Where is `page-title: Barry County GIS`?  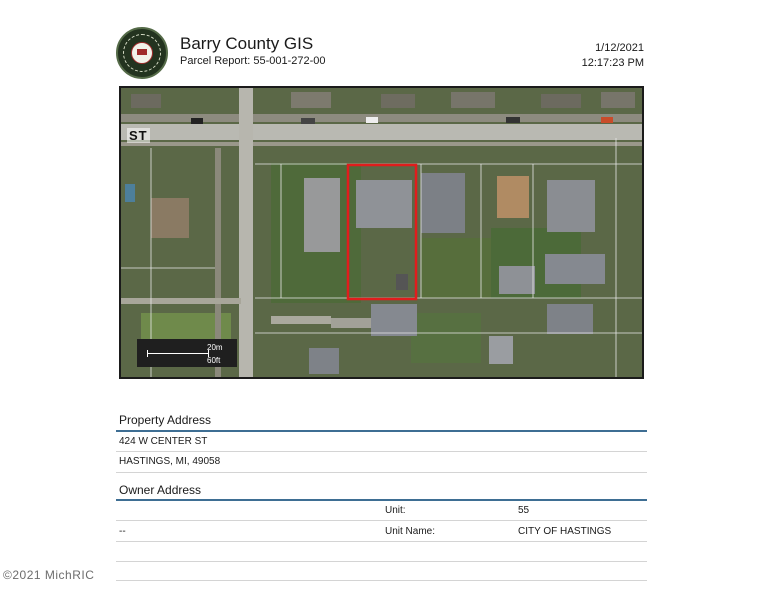
page-title: Barry County GIS is located at coordinates (247, 43).